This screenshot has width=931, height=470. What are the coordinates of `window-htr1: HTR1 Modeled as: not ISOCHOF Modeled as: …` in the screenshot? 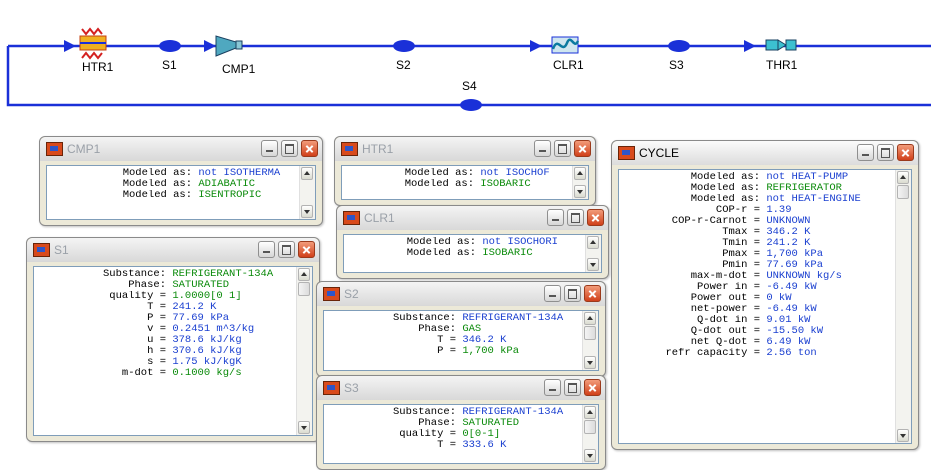 It's located at (465, 171).